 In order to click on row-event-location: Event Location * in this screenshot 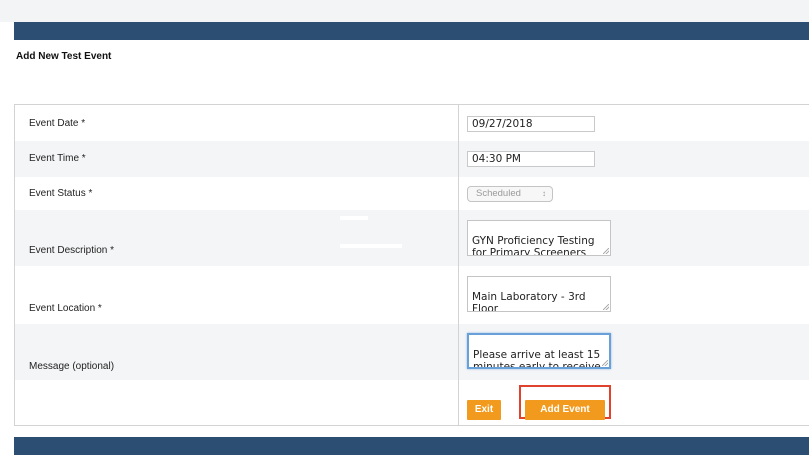, I will do `click(412, 295)`.